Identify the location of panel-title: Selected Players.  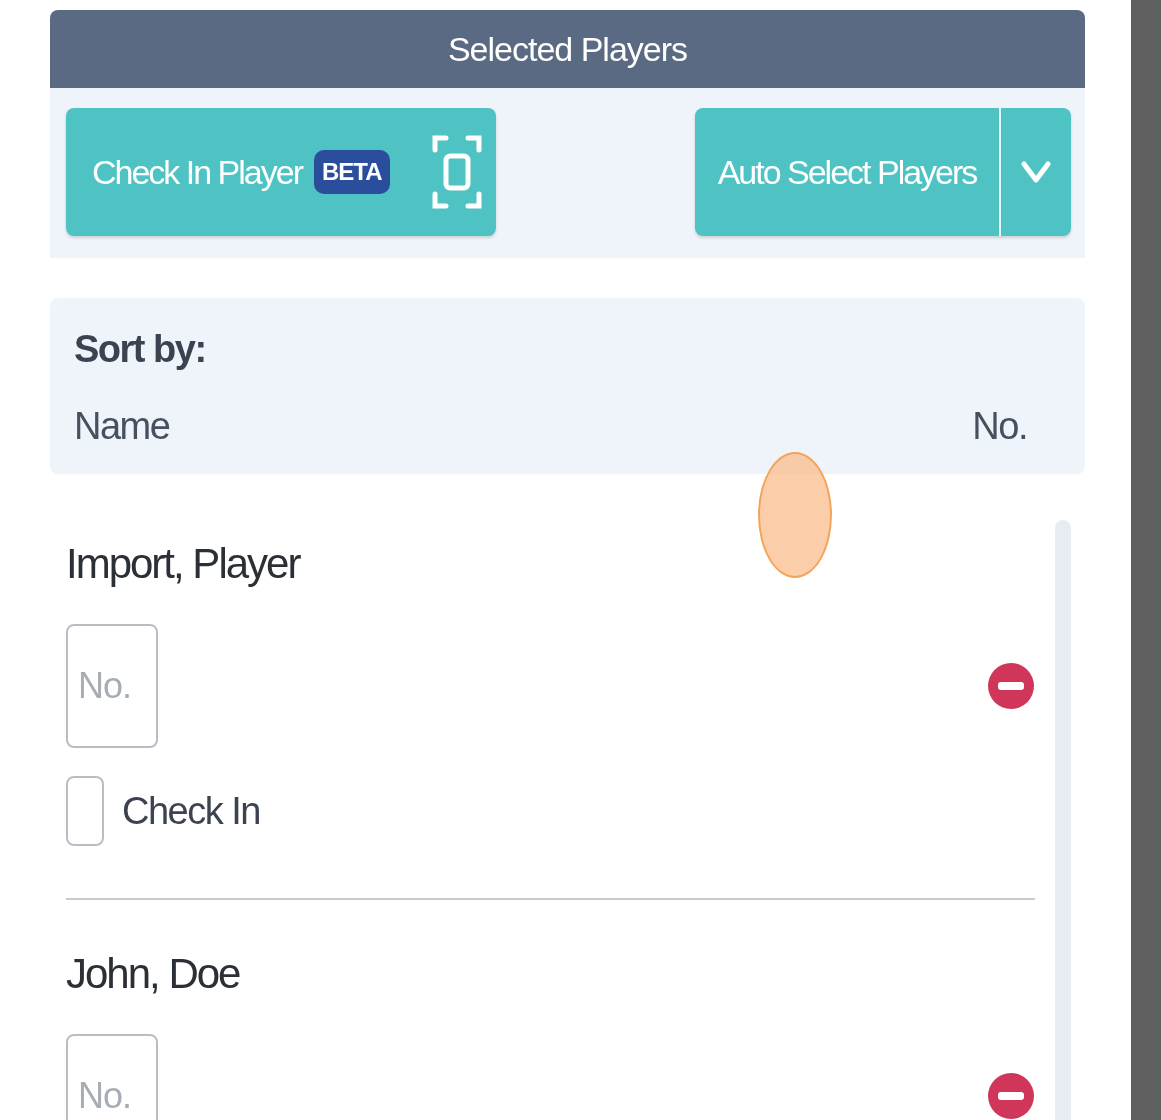
(567, 49).